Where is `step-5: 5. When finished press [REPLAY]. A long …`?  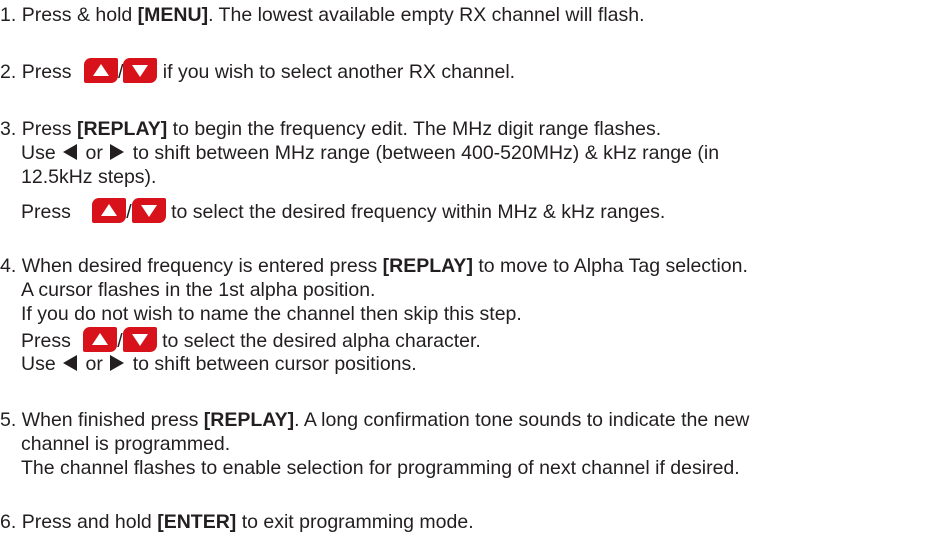 step-5: 5. When finished press [REPLAY]. A long … is located at coordinates (375, 420).